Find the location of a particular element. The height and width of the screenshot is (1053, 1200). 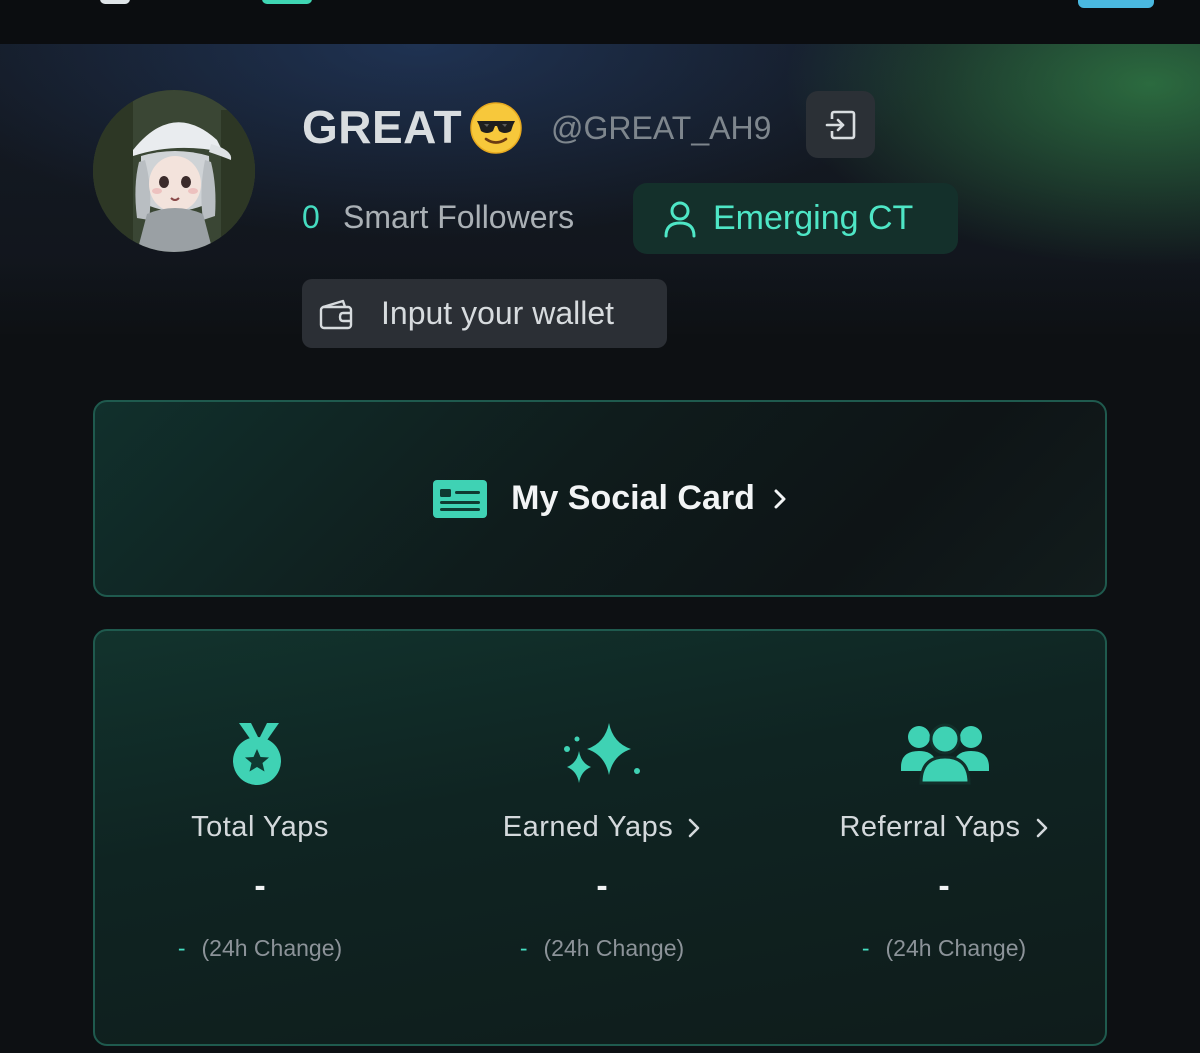

social-card-label: My Social Card is located at coordinates (633, 498).